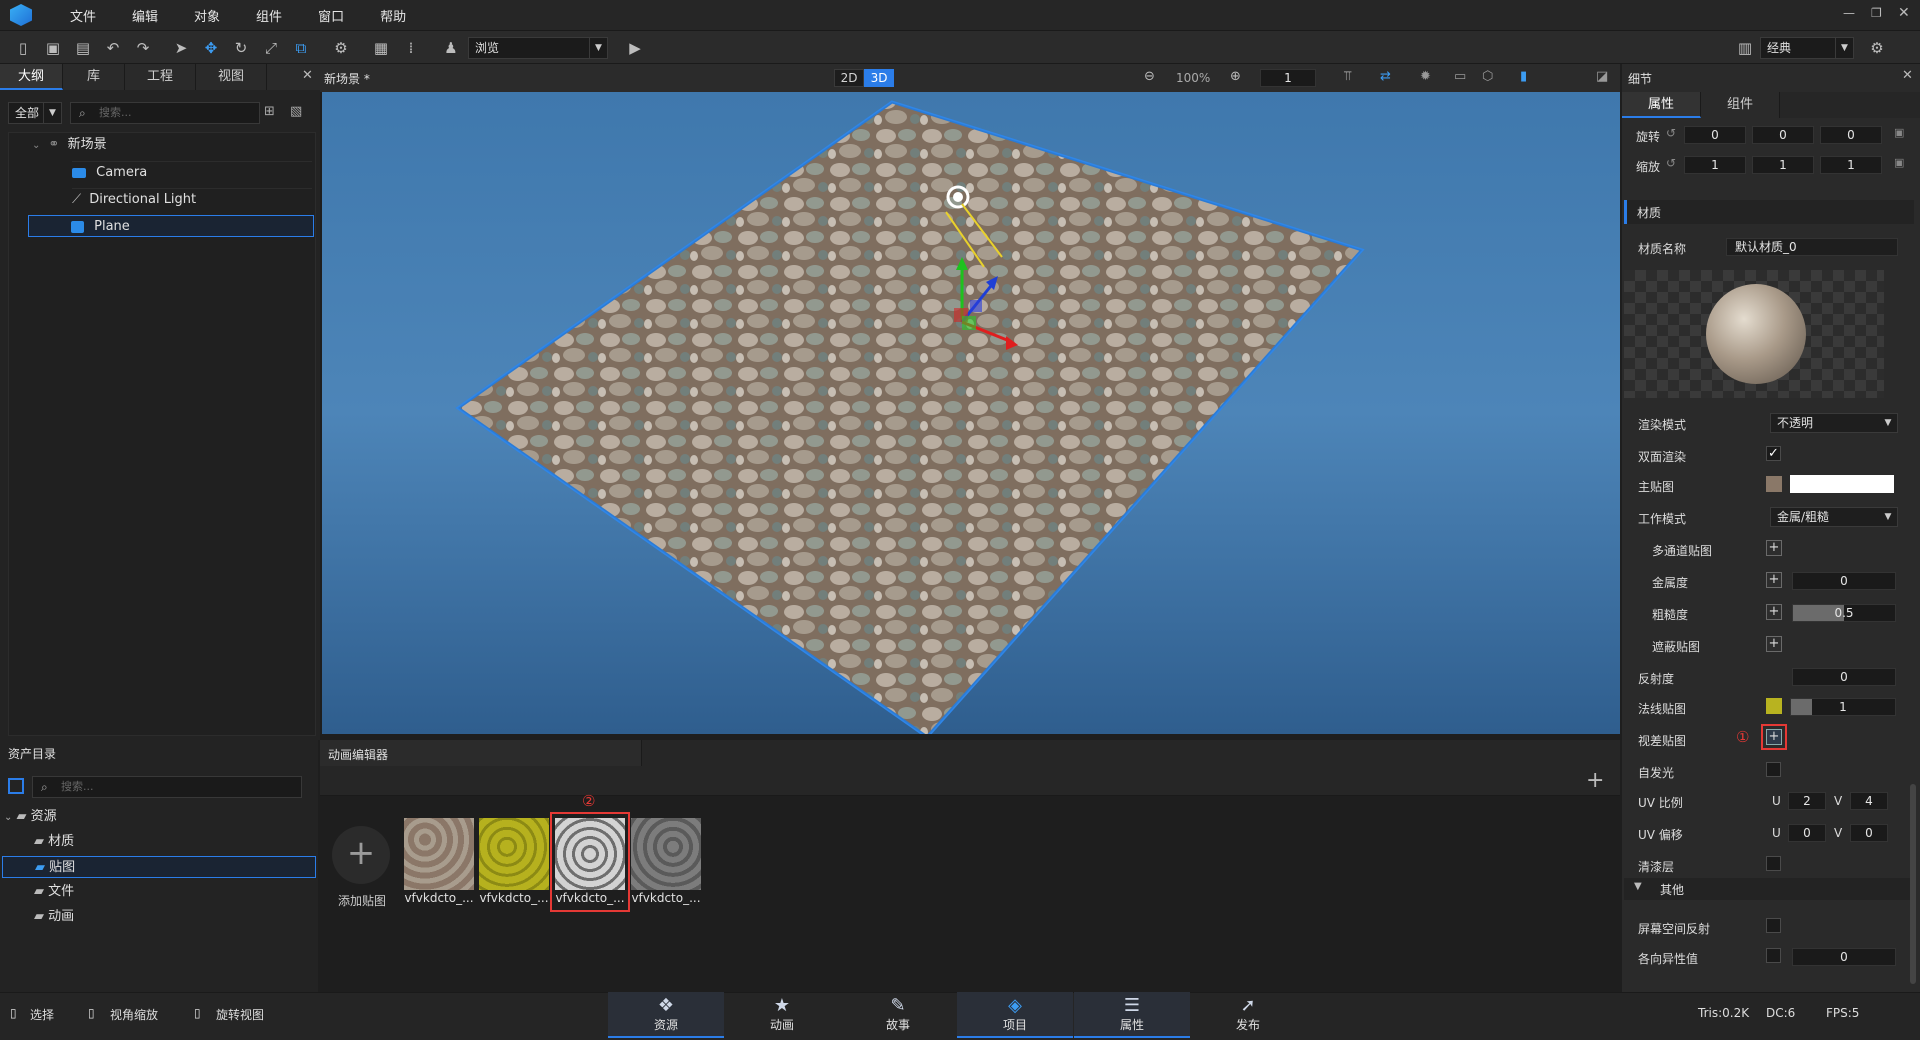 The image size is (1920, 1040). I want to click on asset-folder-files: ▰ 文件, so click(54, 892).